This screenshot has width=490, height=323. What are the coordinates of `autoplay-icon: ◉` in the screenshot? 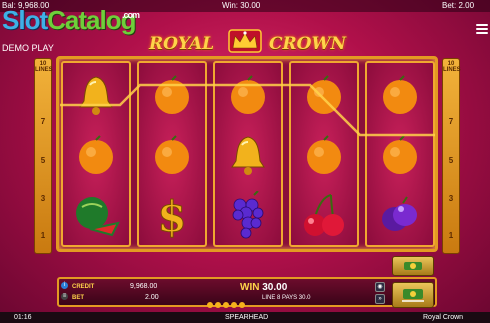 It's located at (380, 287).